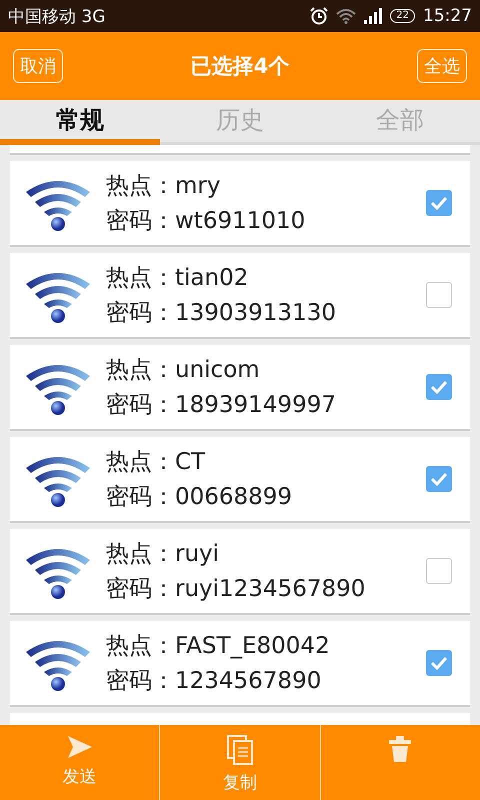  Describe the element at coordinates (400, 749) in the screenshot. I see `trash-icon` at that location.